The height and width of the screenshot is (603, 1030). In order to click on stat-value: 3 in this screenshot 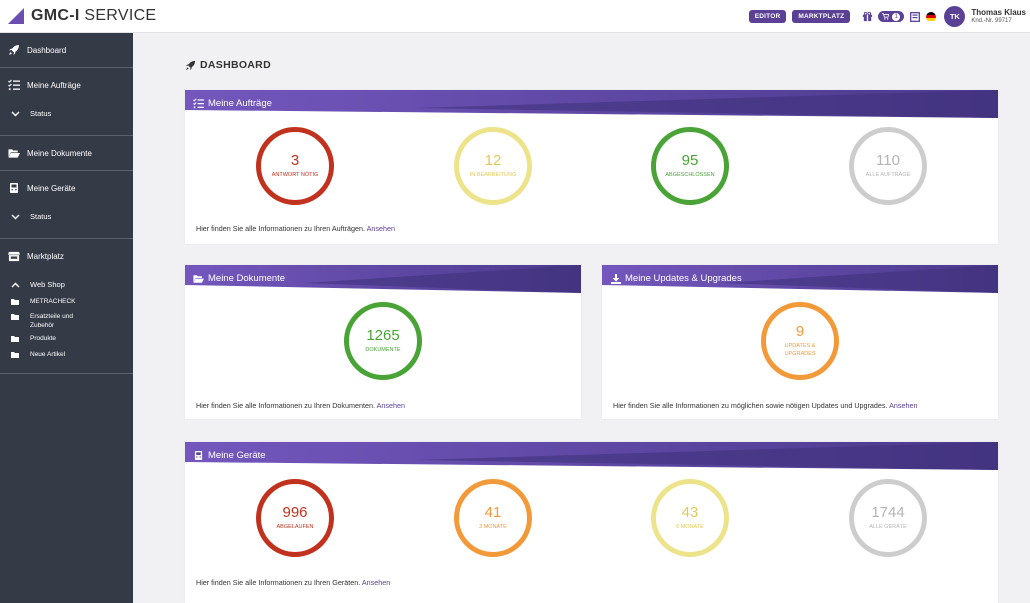, I will do `click(295, 160)`.